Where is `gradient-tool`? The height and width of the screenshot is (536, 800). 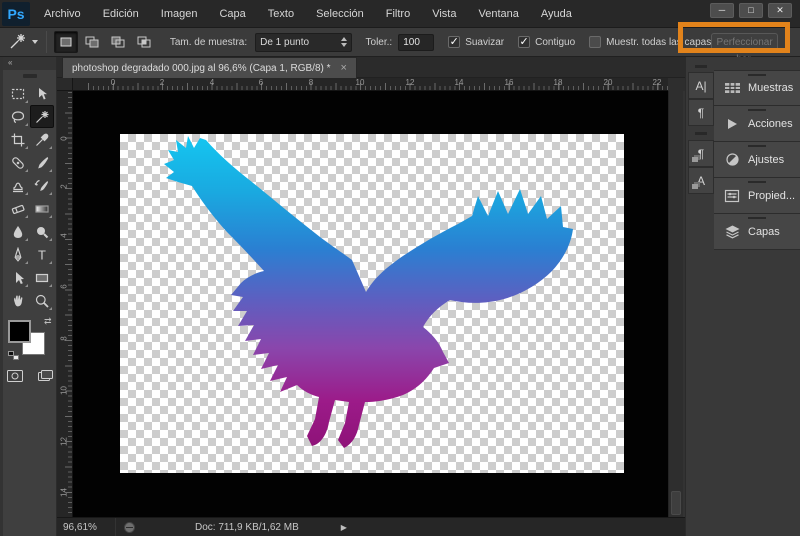
gradient-tool is located at coordinates (42, 208).